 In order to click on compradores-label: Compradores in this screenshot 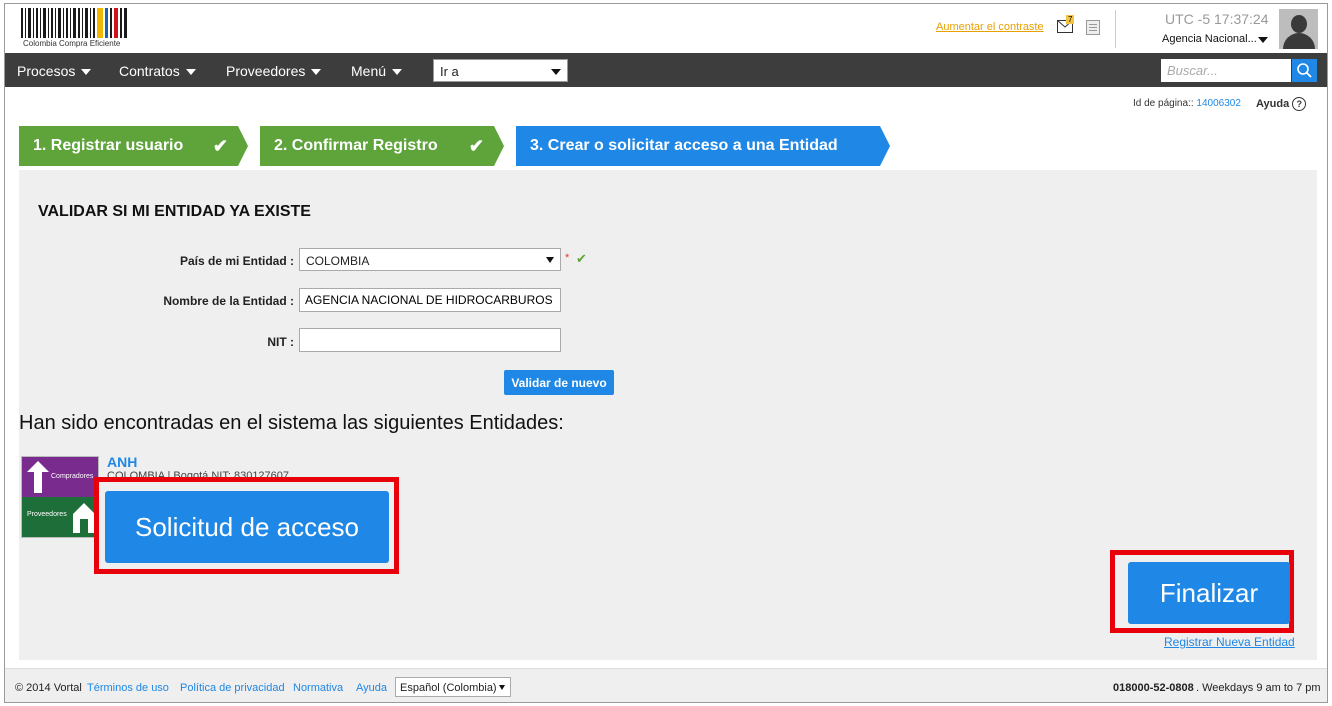, I will do `click(72, 476)`.